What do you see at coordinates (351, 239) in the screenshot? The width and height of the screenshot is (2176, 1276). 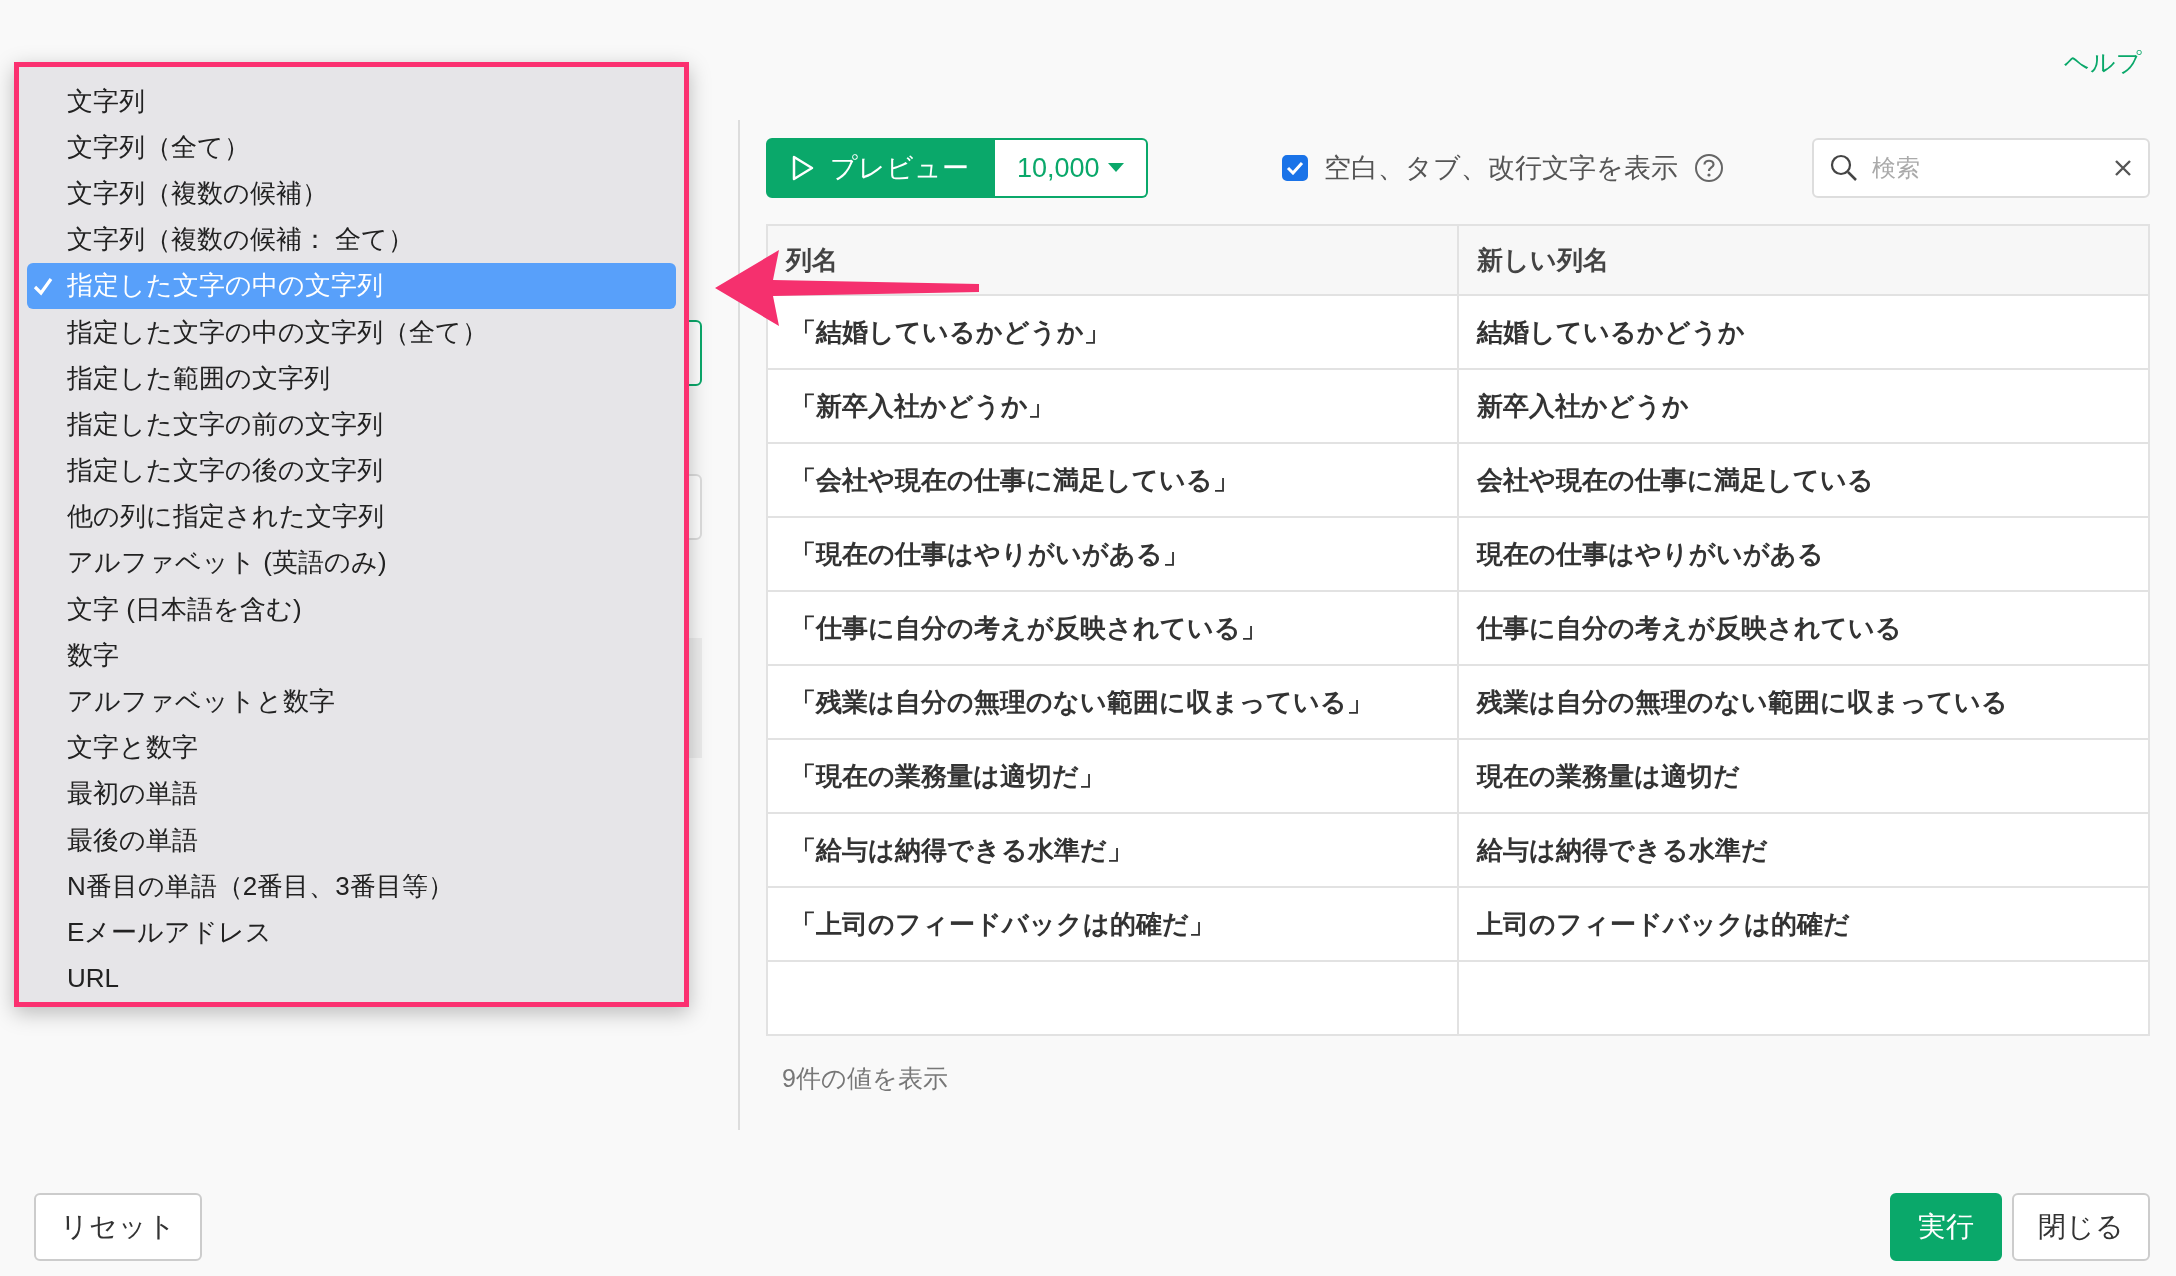 I see `menu-item: 文字列（複数の候補： 全て）` at bounding box center [351, 239].